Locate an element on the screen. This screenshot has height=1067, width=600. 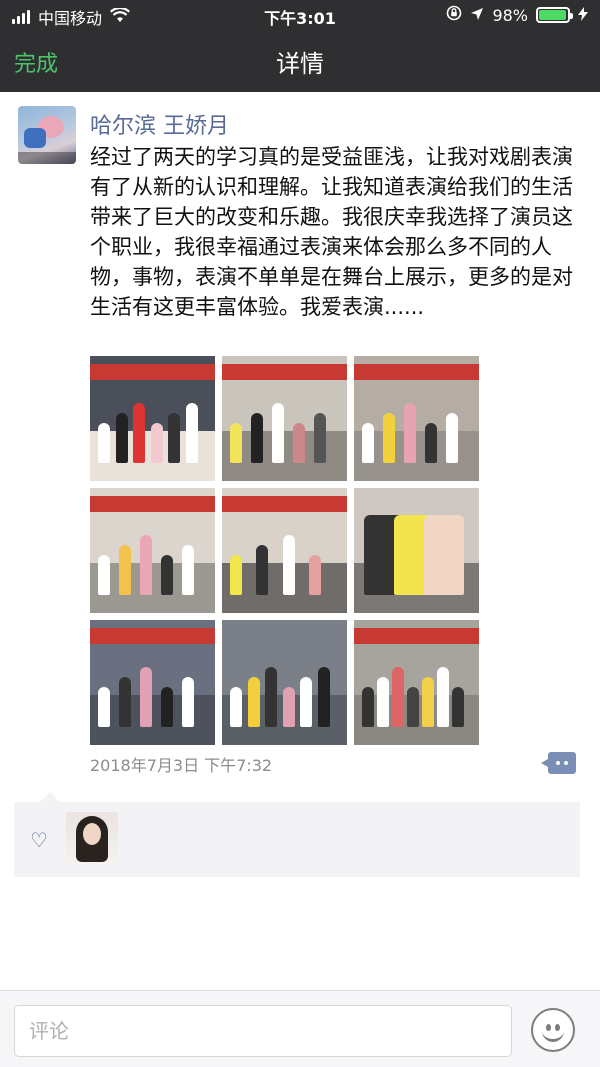
nav-bar: 完成 详情 is located at coordinates (300, 61).